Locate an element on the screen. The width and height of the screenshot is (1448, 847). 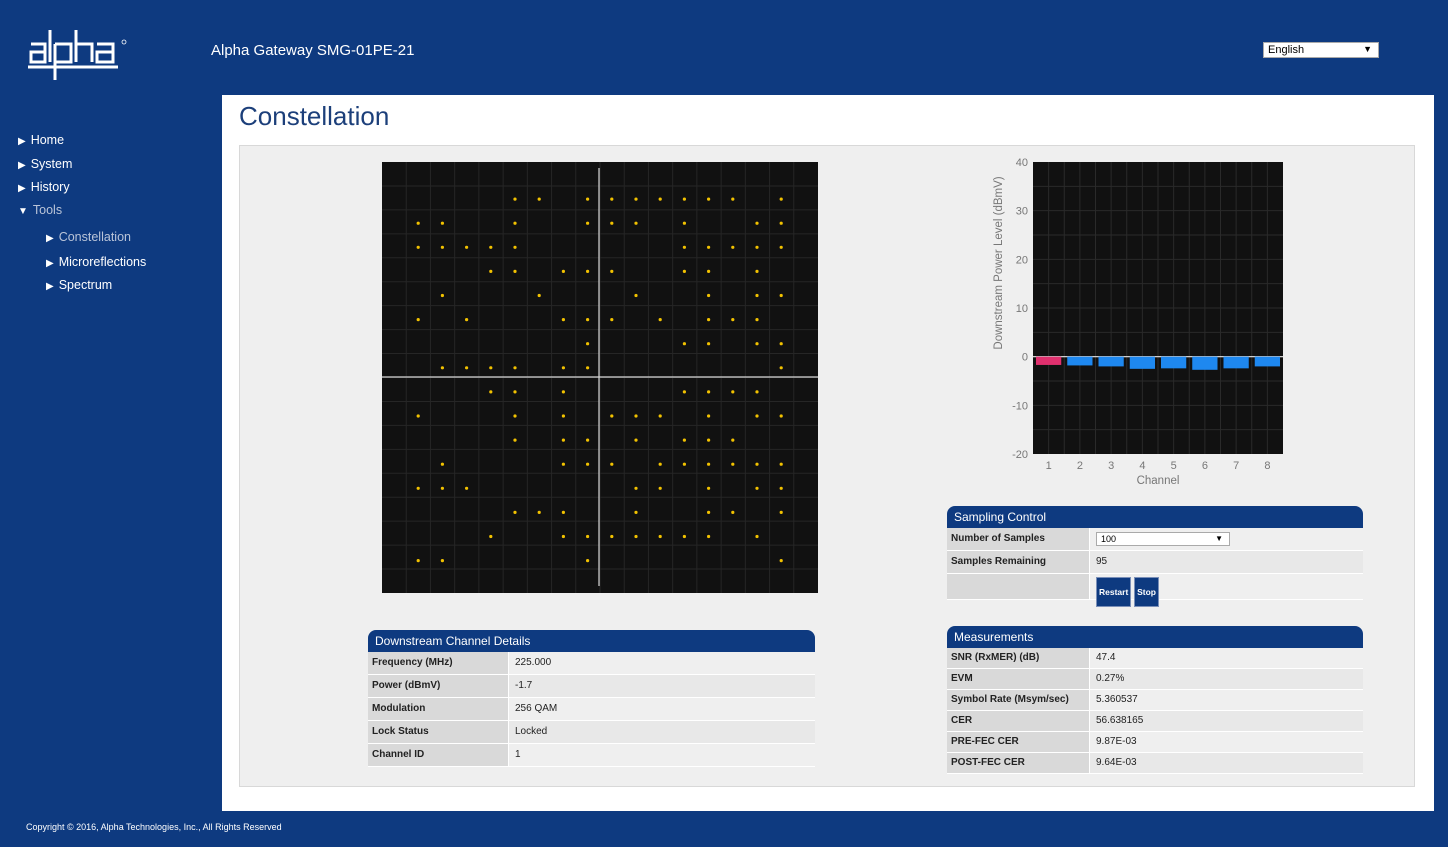
page-title: Constellation is located at coordinates (314, 116).